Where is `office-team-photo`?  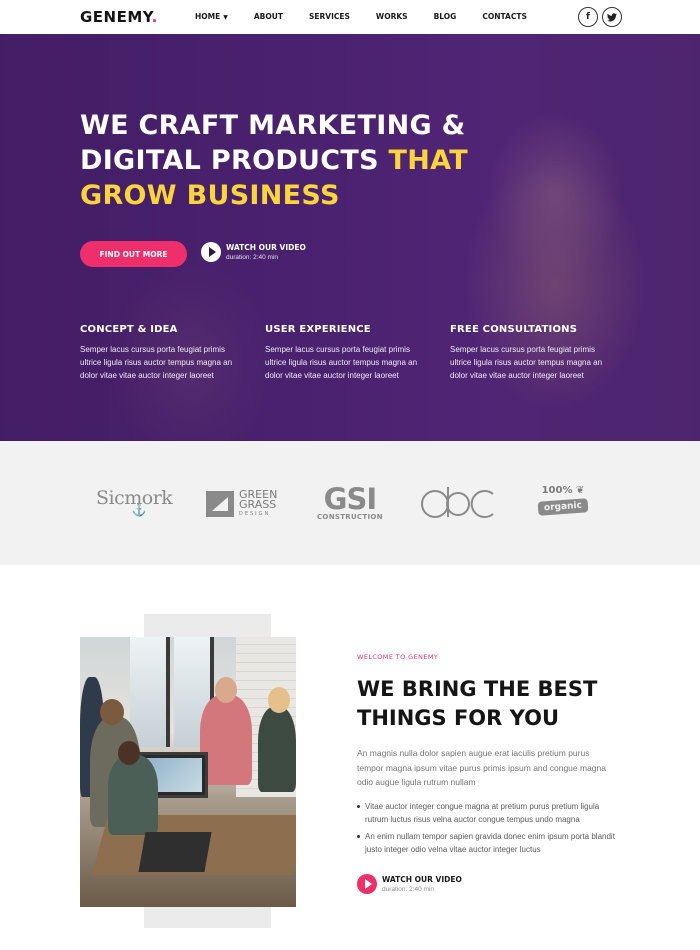 office-team-photo is located at coordinates (188, 772).